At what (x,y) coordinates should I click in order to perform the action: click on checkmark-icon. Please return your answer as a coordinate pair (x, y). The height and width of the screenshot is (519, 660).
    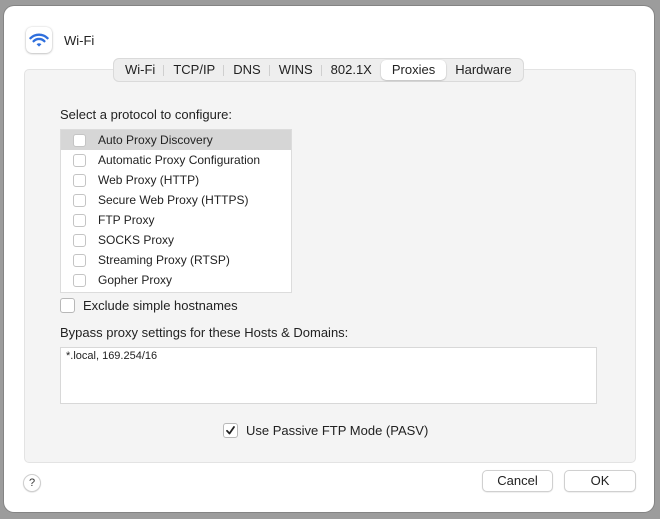
    Looking at the image, I should click on (230, 430).